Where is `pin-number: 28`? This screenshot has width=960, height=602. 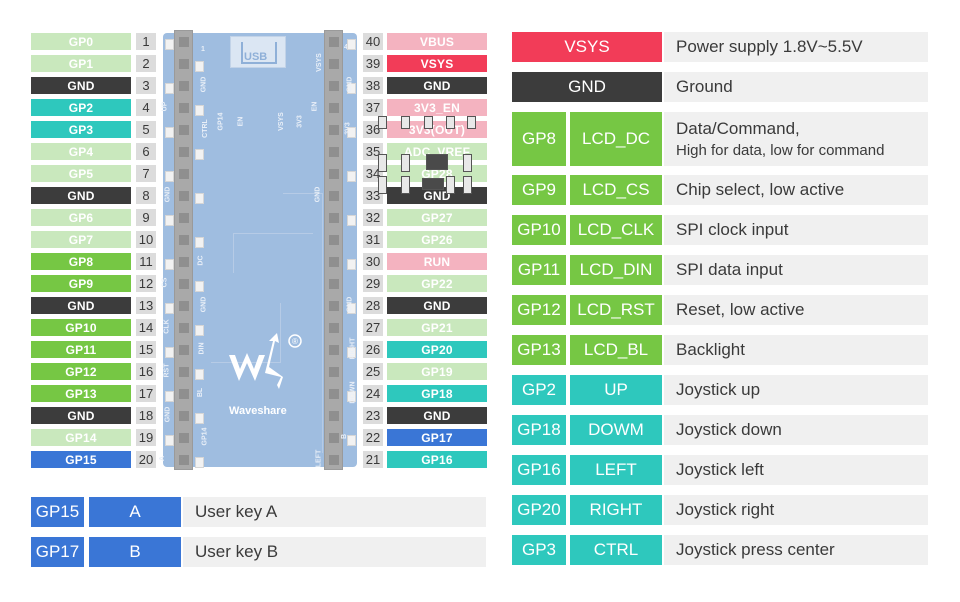 pin-number: 28 is located at coordinates (373, 305).